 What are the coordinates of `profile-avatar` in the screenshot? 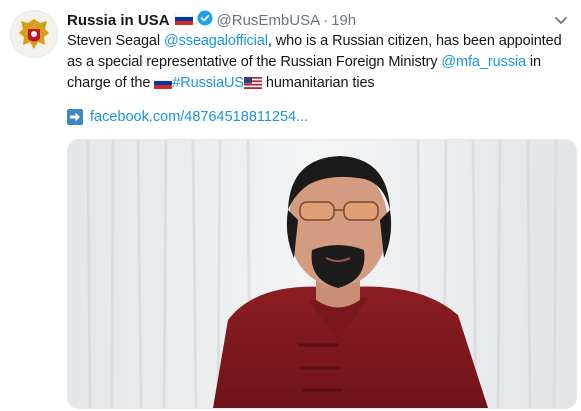 It's located at (34, 34).